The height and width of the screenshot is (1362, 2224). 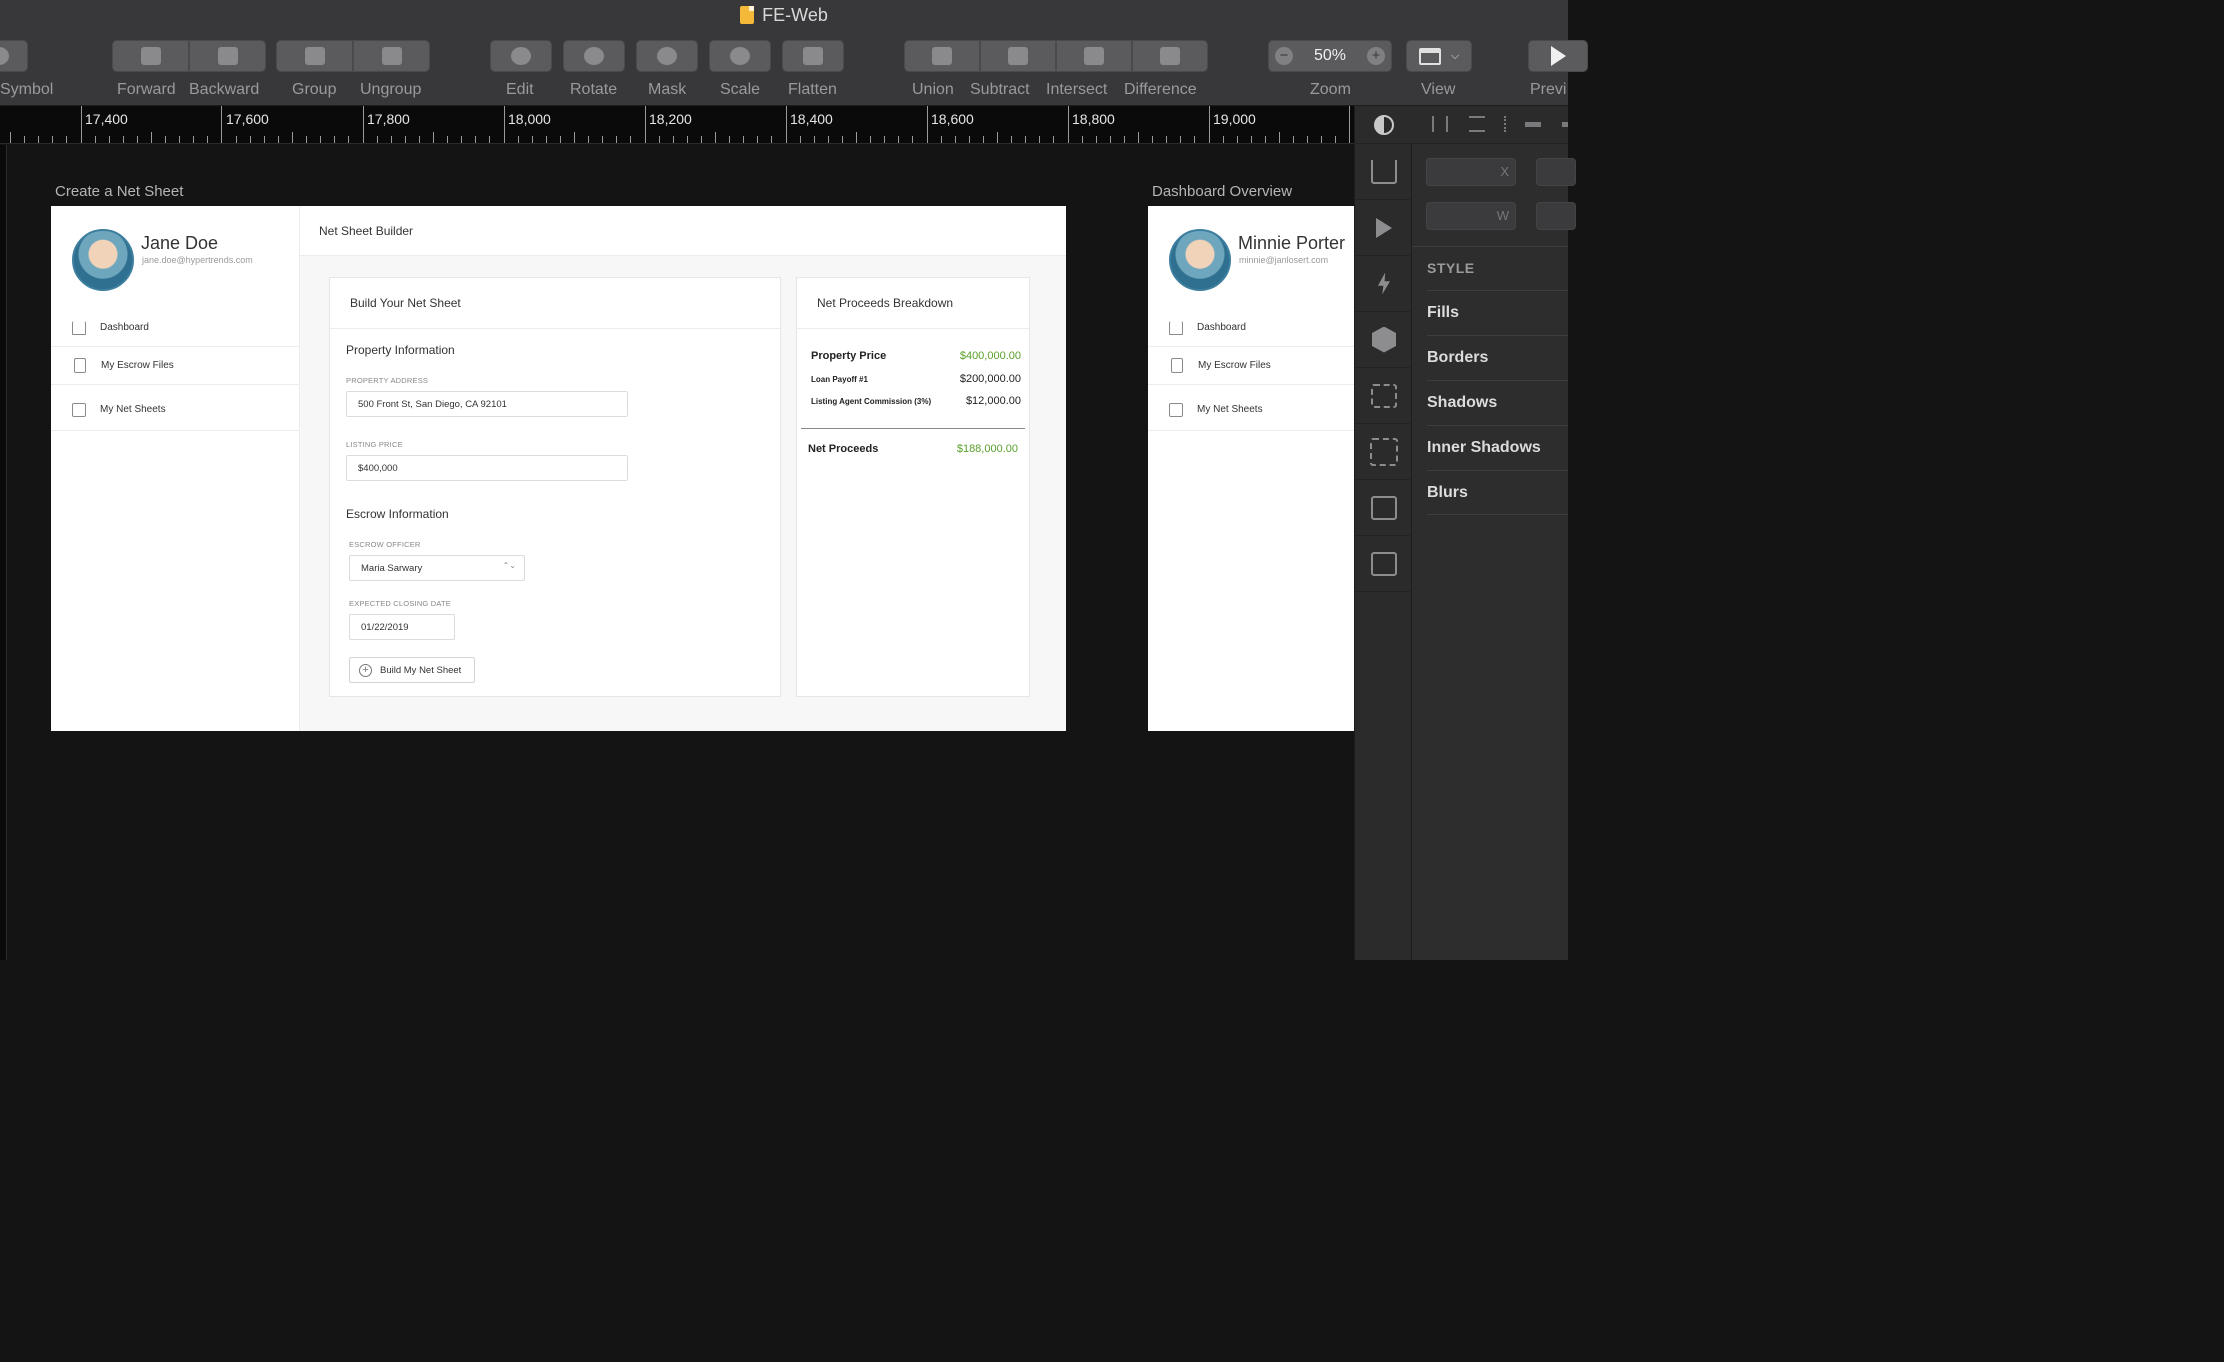 I want to click on ruler-label: 18,800, so click(x=1093, y=119).